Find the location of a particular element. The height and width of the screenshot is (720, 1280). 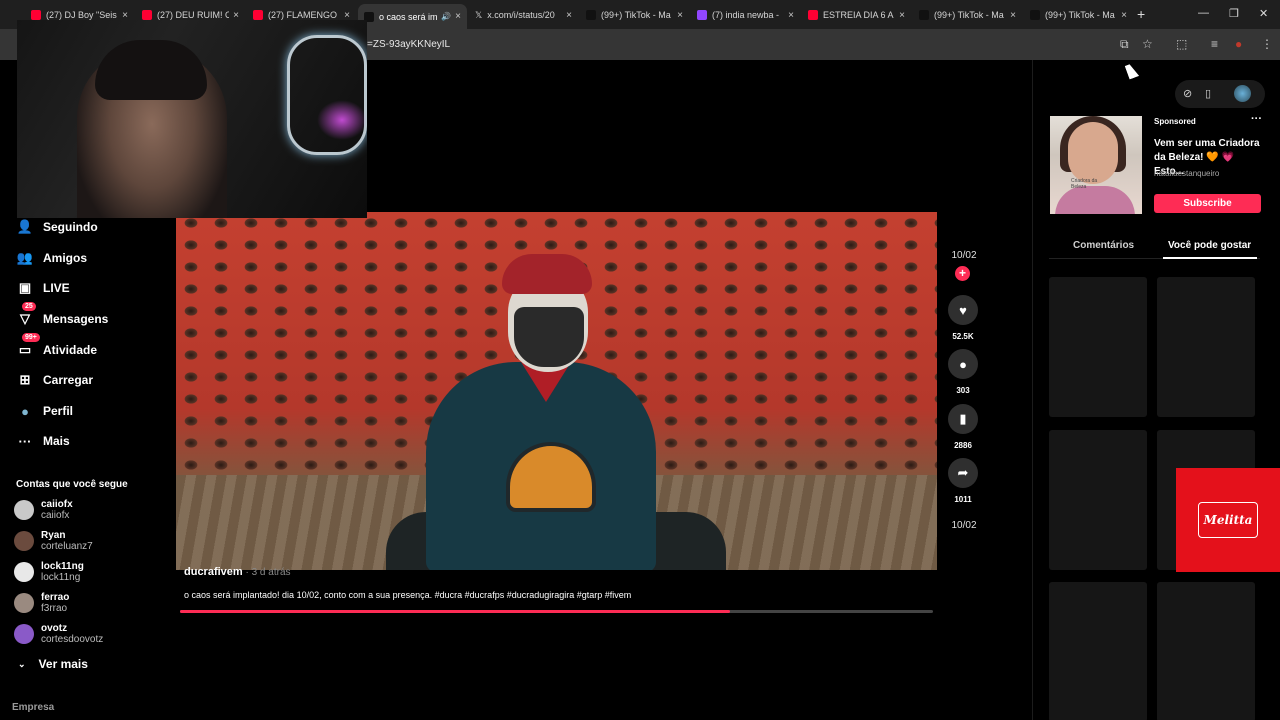

save-button: ▮ is located at coordinates (963, 419).